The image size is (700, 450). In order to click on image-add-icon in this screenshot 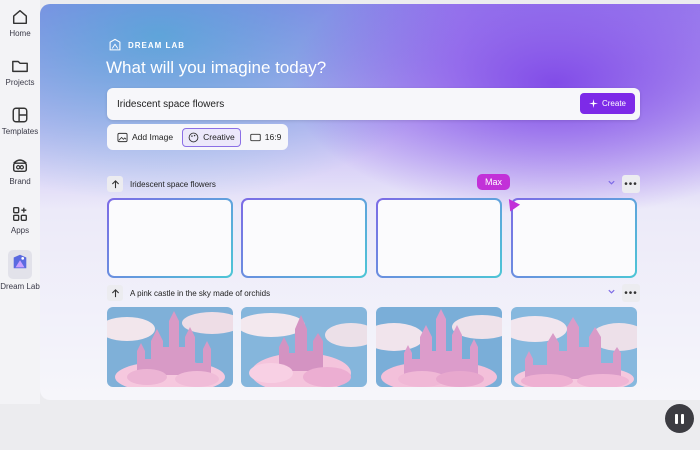, I will do `click(122, 137)`.